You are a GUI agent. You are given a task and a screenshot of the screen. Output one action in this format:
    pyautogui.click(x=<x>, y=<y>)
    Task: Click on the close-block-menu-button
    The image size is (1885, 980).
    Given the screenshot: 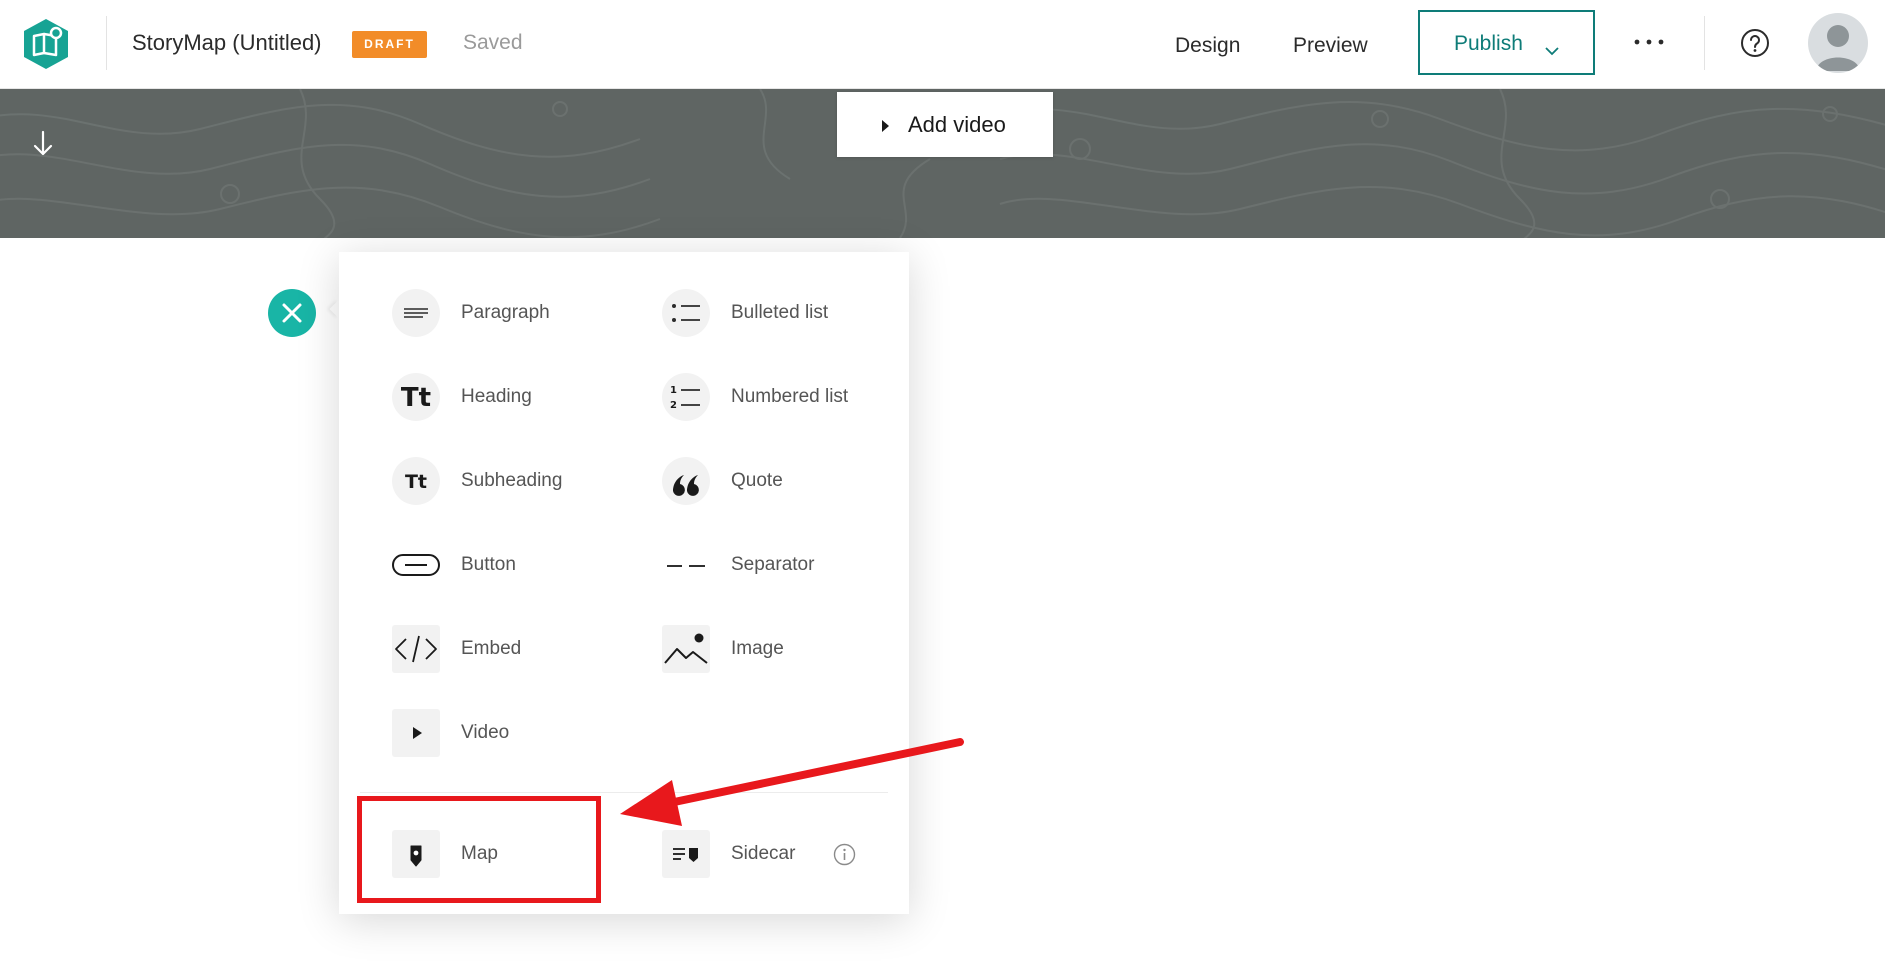 What is the action you would take?
    pyautogui.click(x=292, y=313)
    